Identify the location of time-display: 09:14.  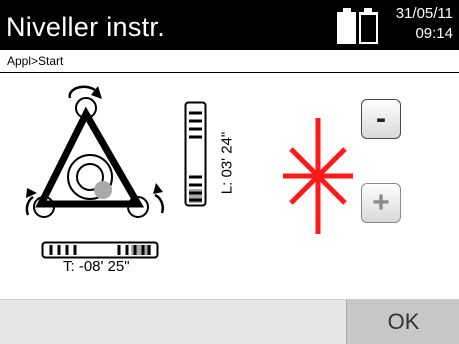
(434, 33).